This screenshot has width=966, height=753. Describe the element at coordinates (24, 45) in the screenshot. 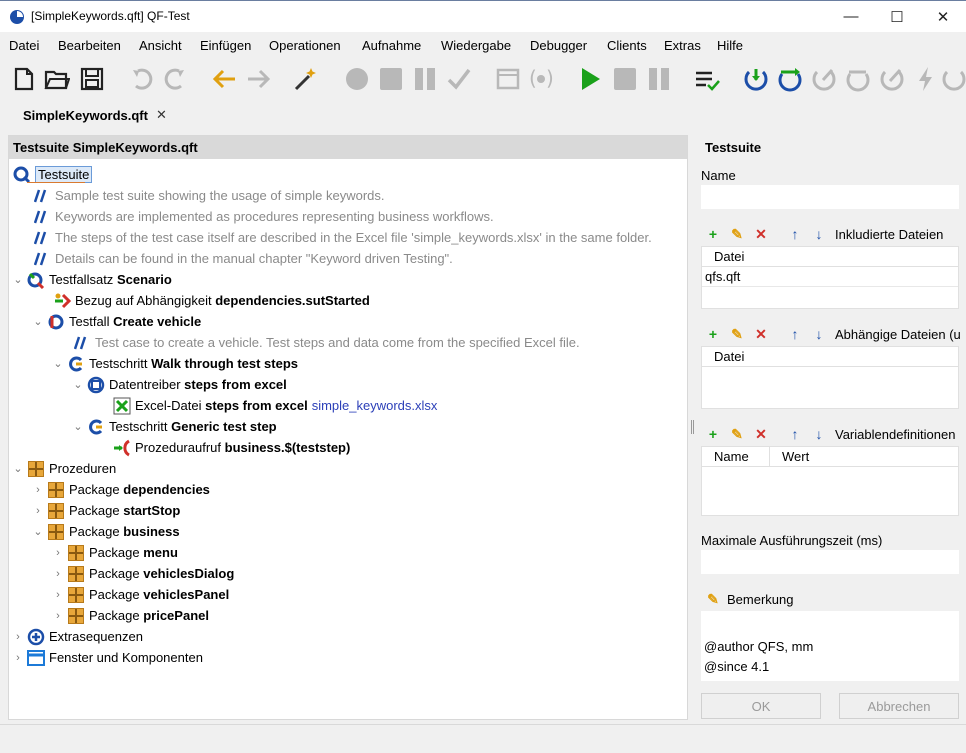

I see `menu-datei: Datei` at that location.